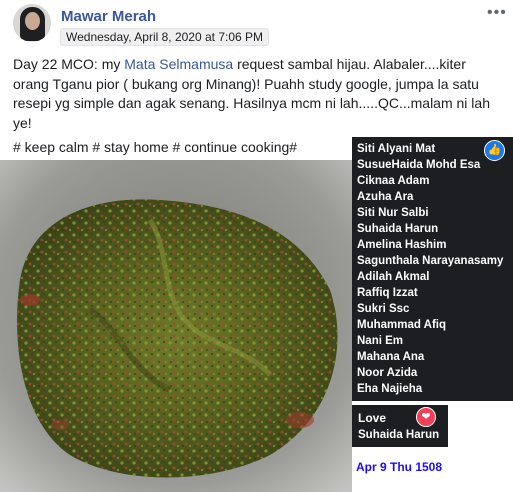  What do you see at coordinates (426, 417) in the screenshot?
I see `heart-icon: ❤` at bounding box center [426, 417].